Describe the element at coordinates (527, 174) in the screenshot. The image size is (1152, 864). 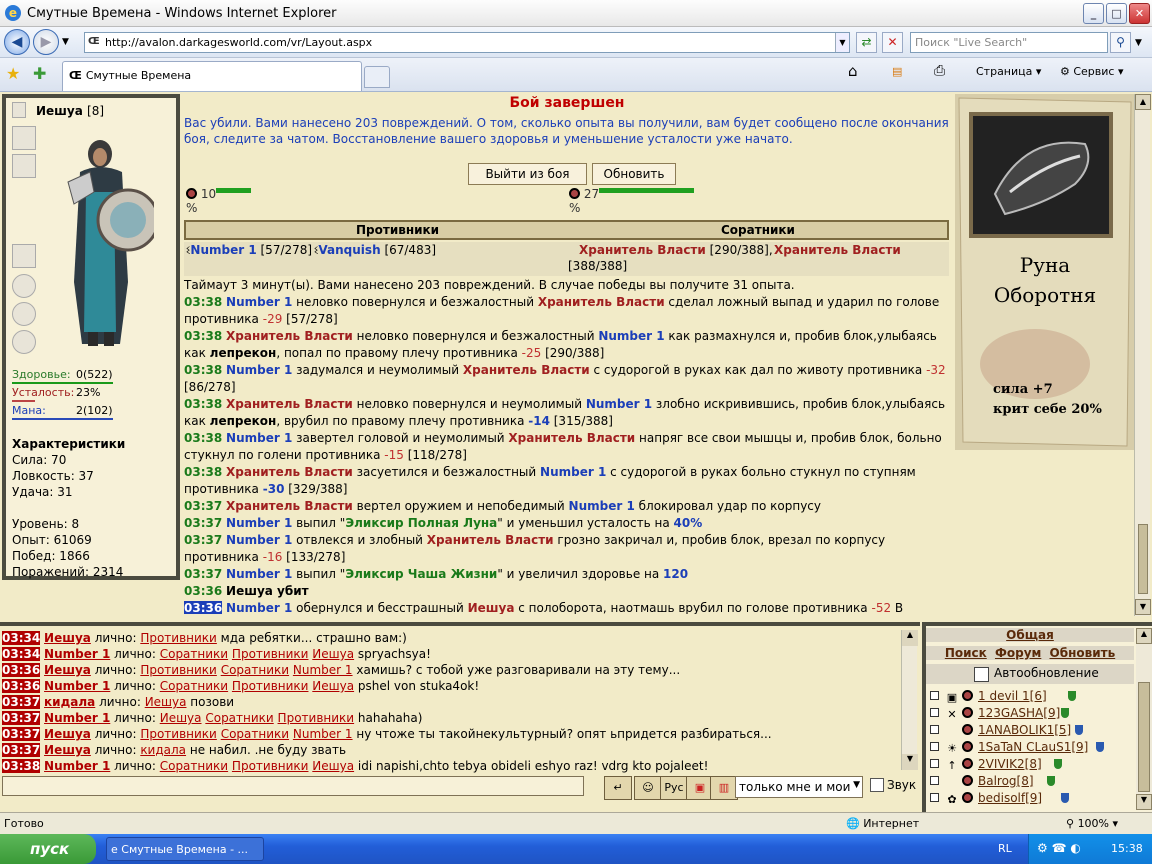
I see `exit-battle-button: Выйти из боя` at that location.